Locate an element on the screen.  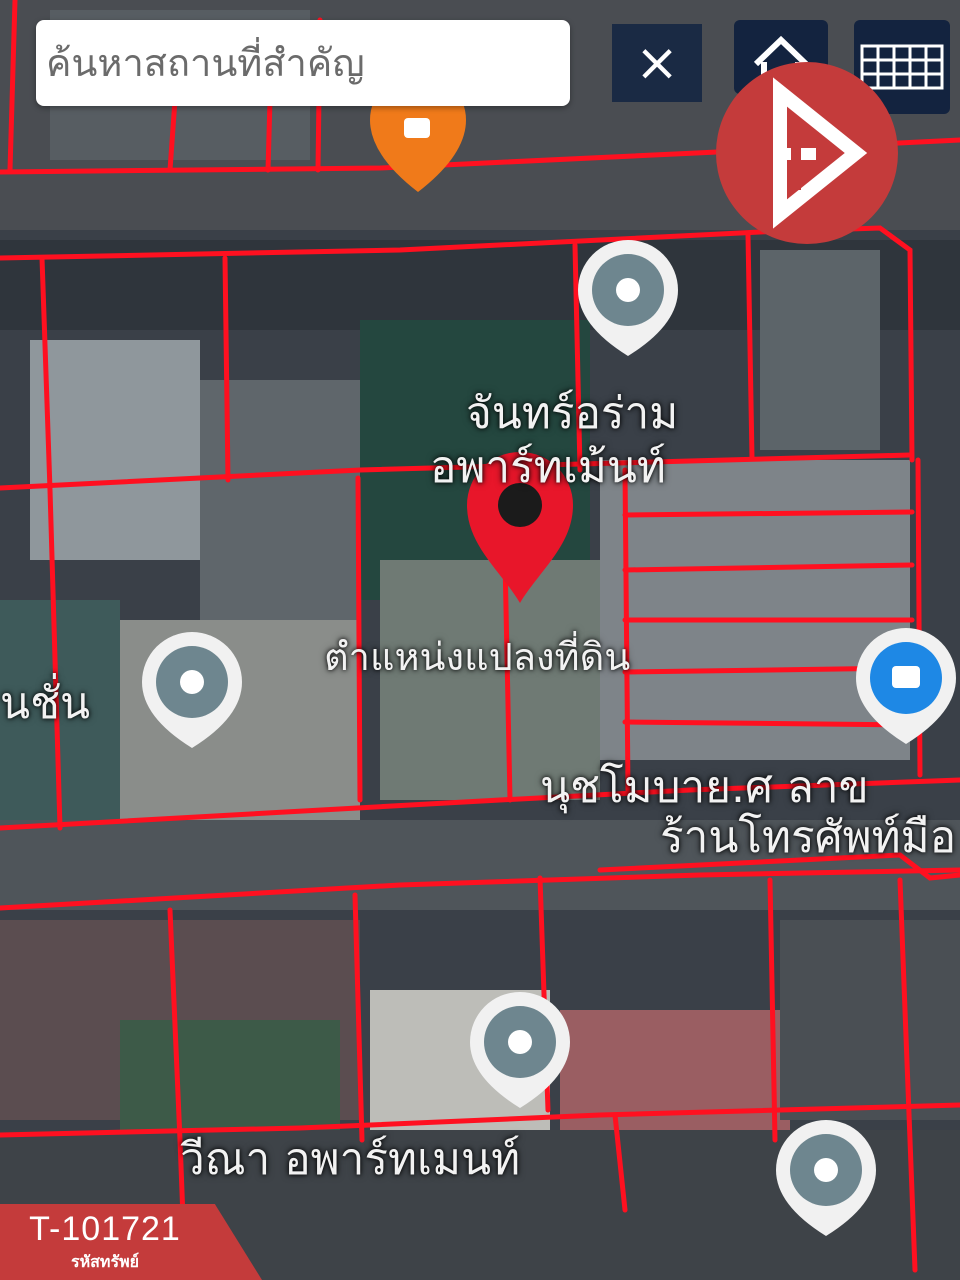
search-input is located at coordinates (303, 63).